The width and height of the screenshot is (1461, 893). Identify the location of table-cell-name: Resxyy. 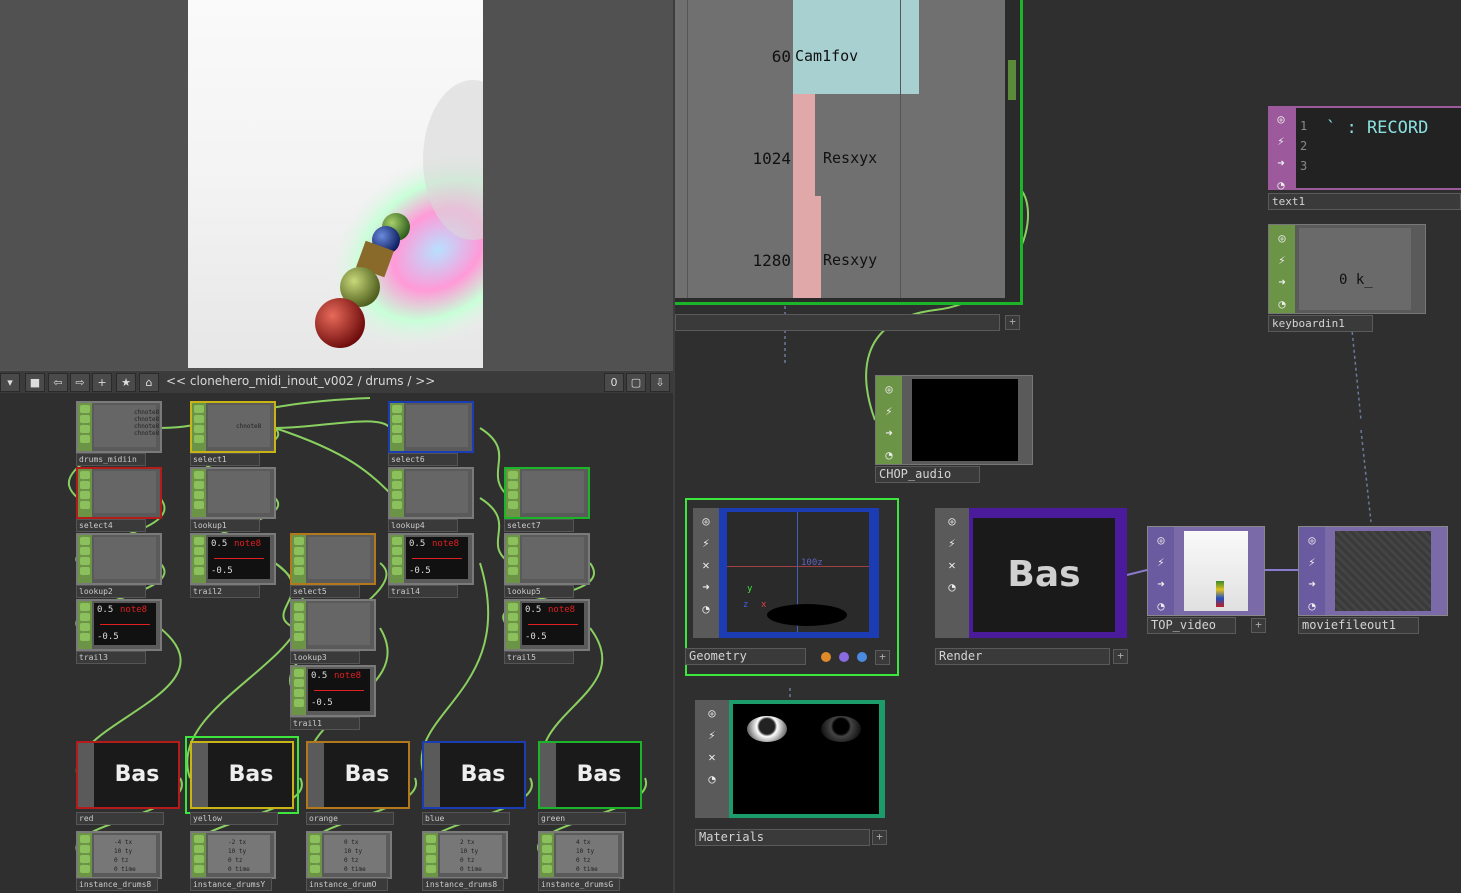
(850, 260).